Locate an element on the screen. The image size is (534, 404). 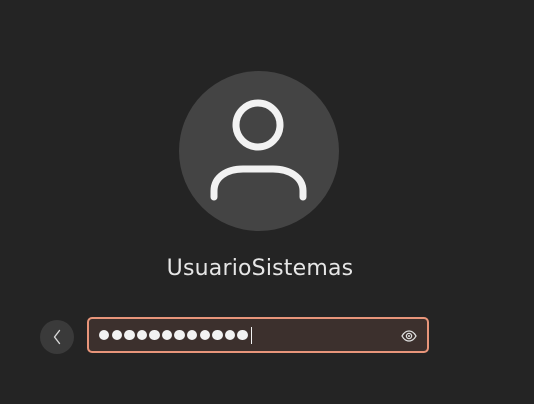
back-button is located at coordinates (57, 337).